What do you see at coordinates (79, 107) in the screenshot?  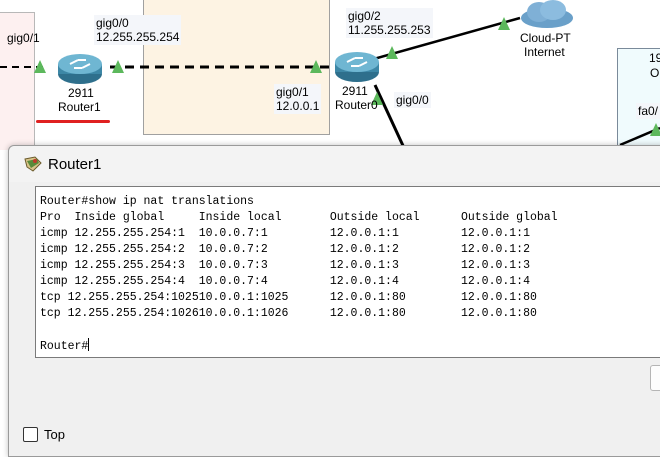 I see `router1-name: Router1` at bounding box center [79, 107].